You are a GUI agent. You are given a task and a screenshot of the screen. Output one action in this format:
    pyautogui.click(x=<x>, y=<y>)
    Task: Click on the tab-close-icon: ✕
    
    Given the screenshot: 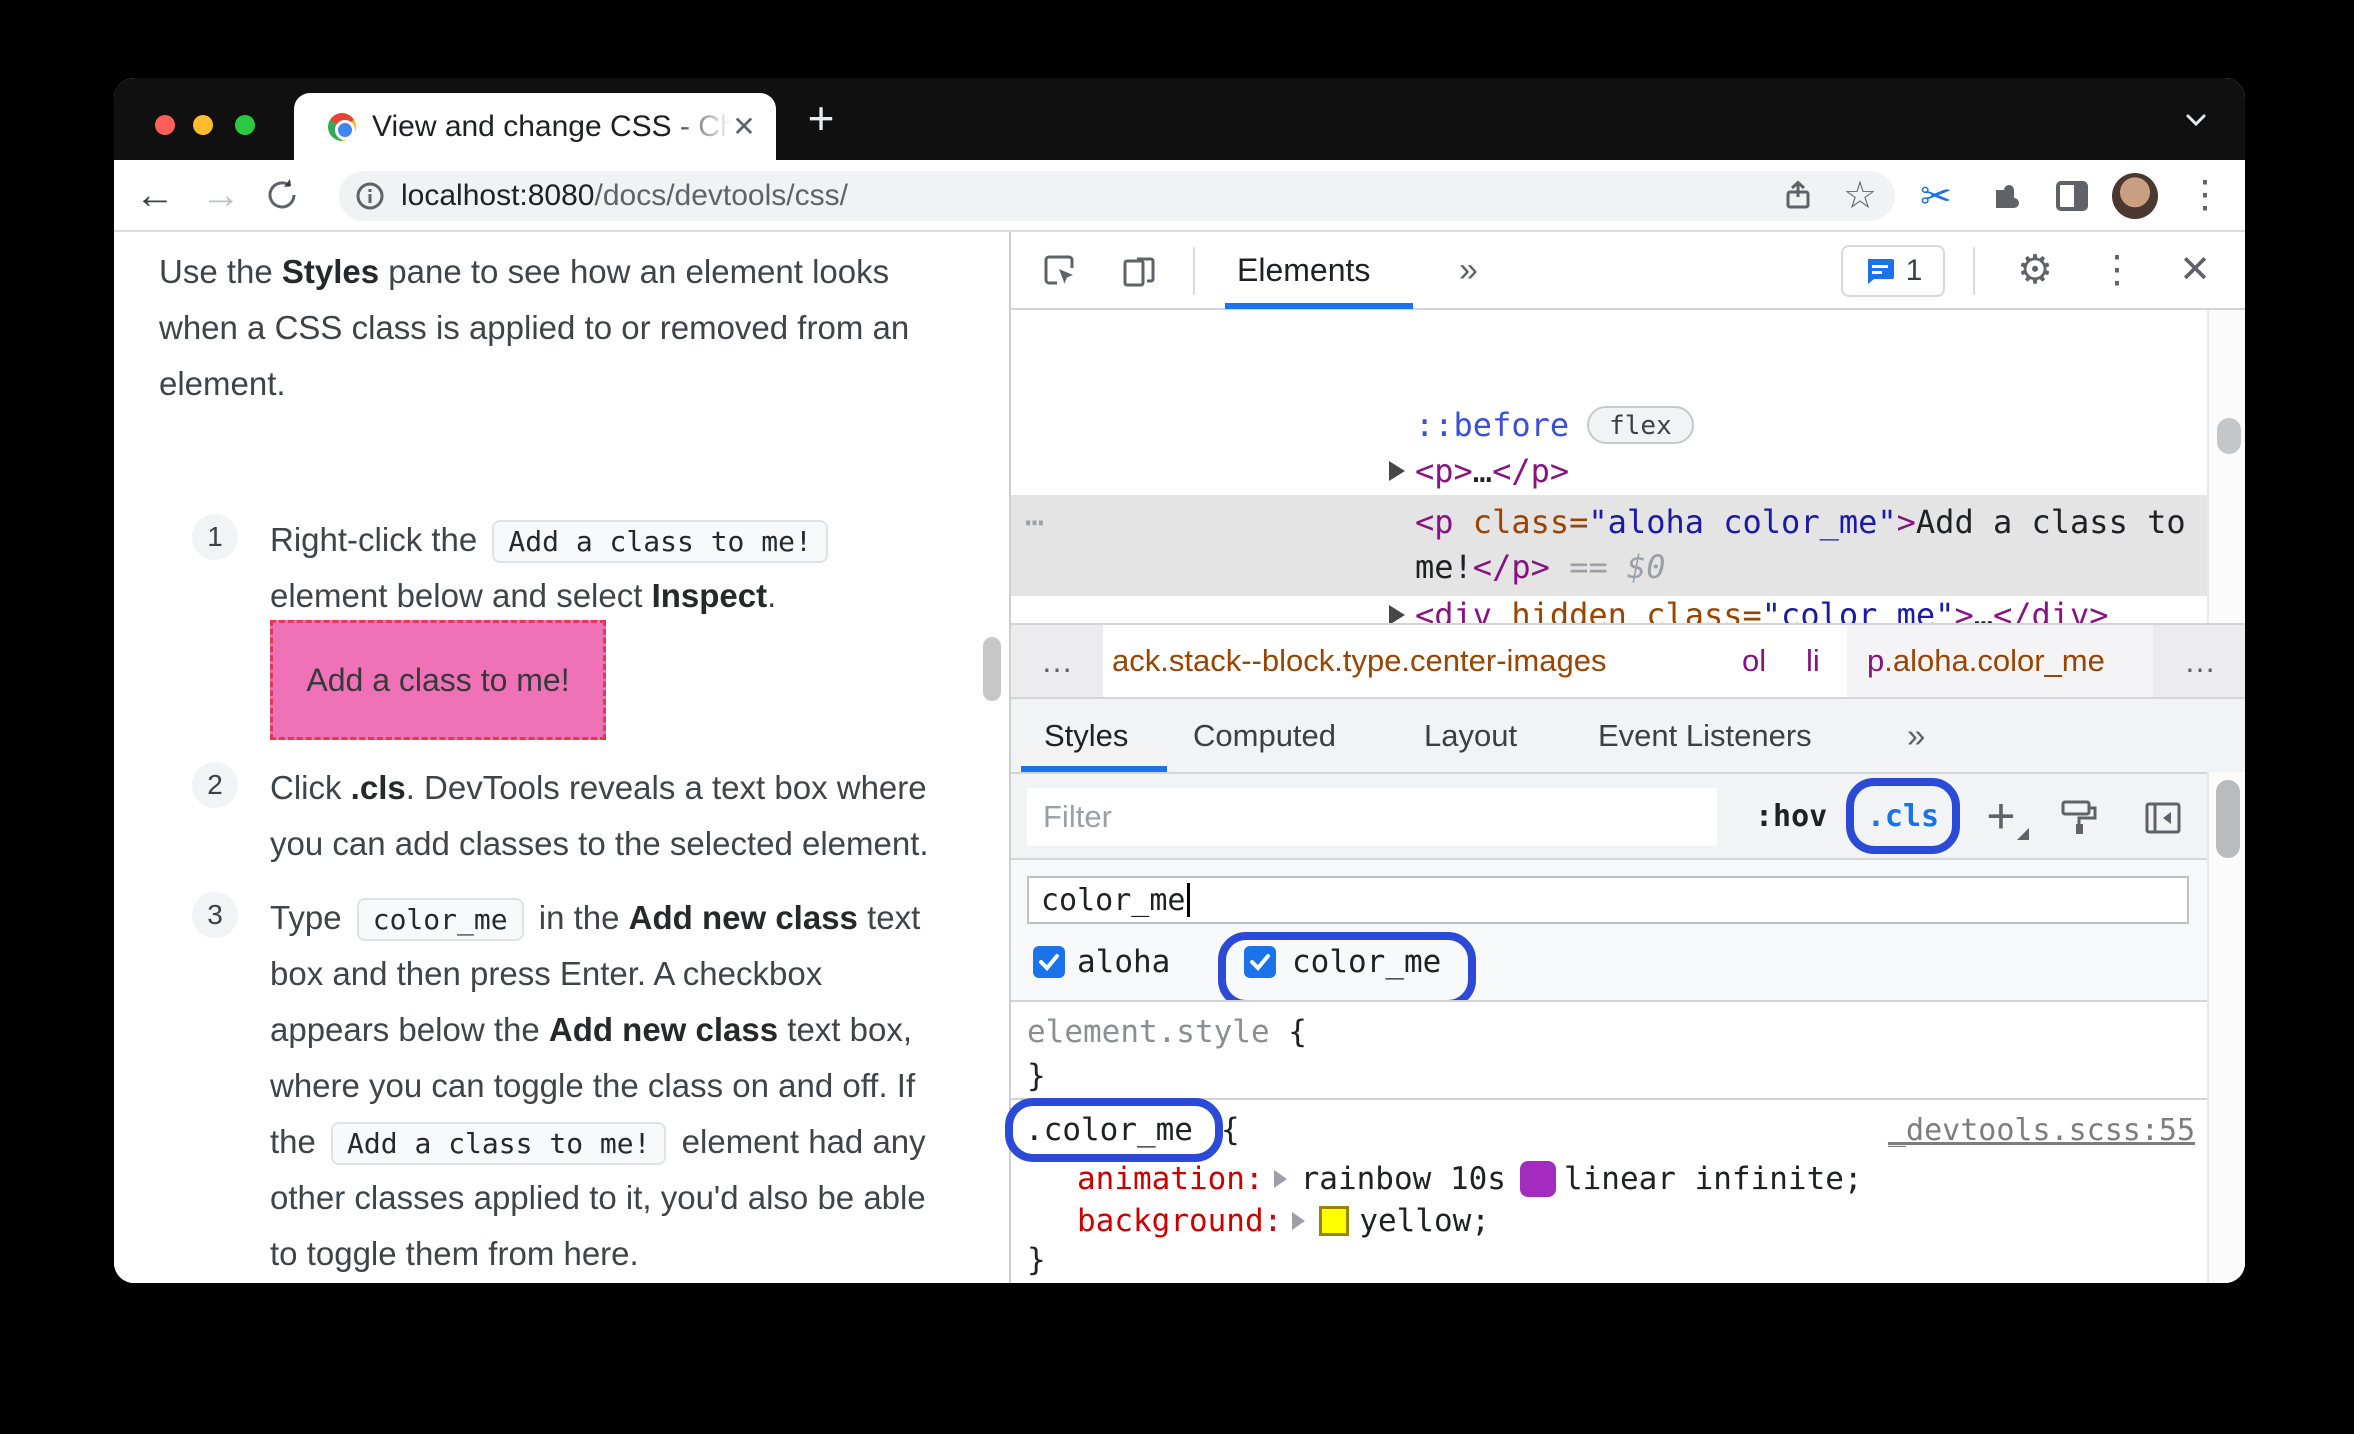 What is the action you would take?
    pyautogui.click(x=744, y=127)
    